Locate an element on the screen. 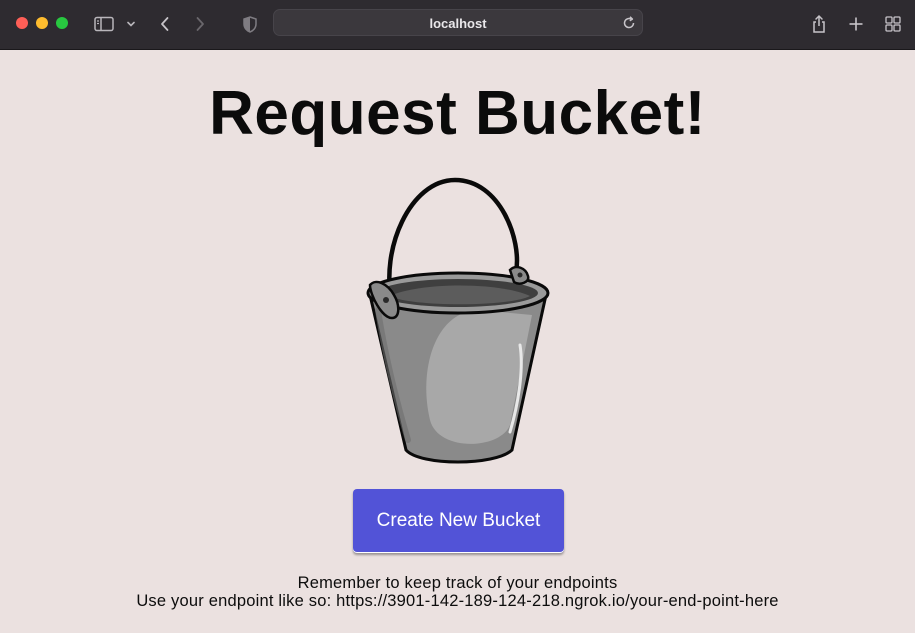 Image resolution: width=915 pixels, height=633 pixels. browser-toolbar: localhost is located at coordinates (457, 25).